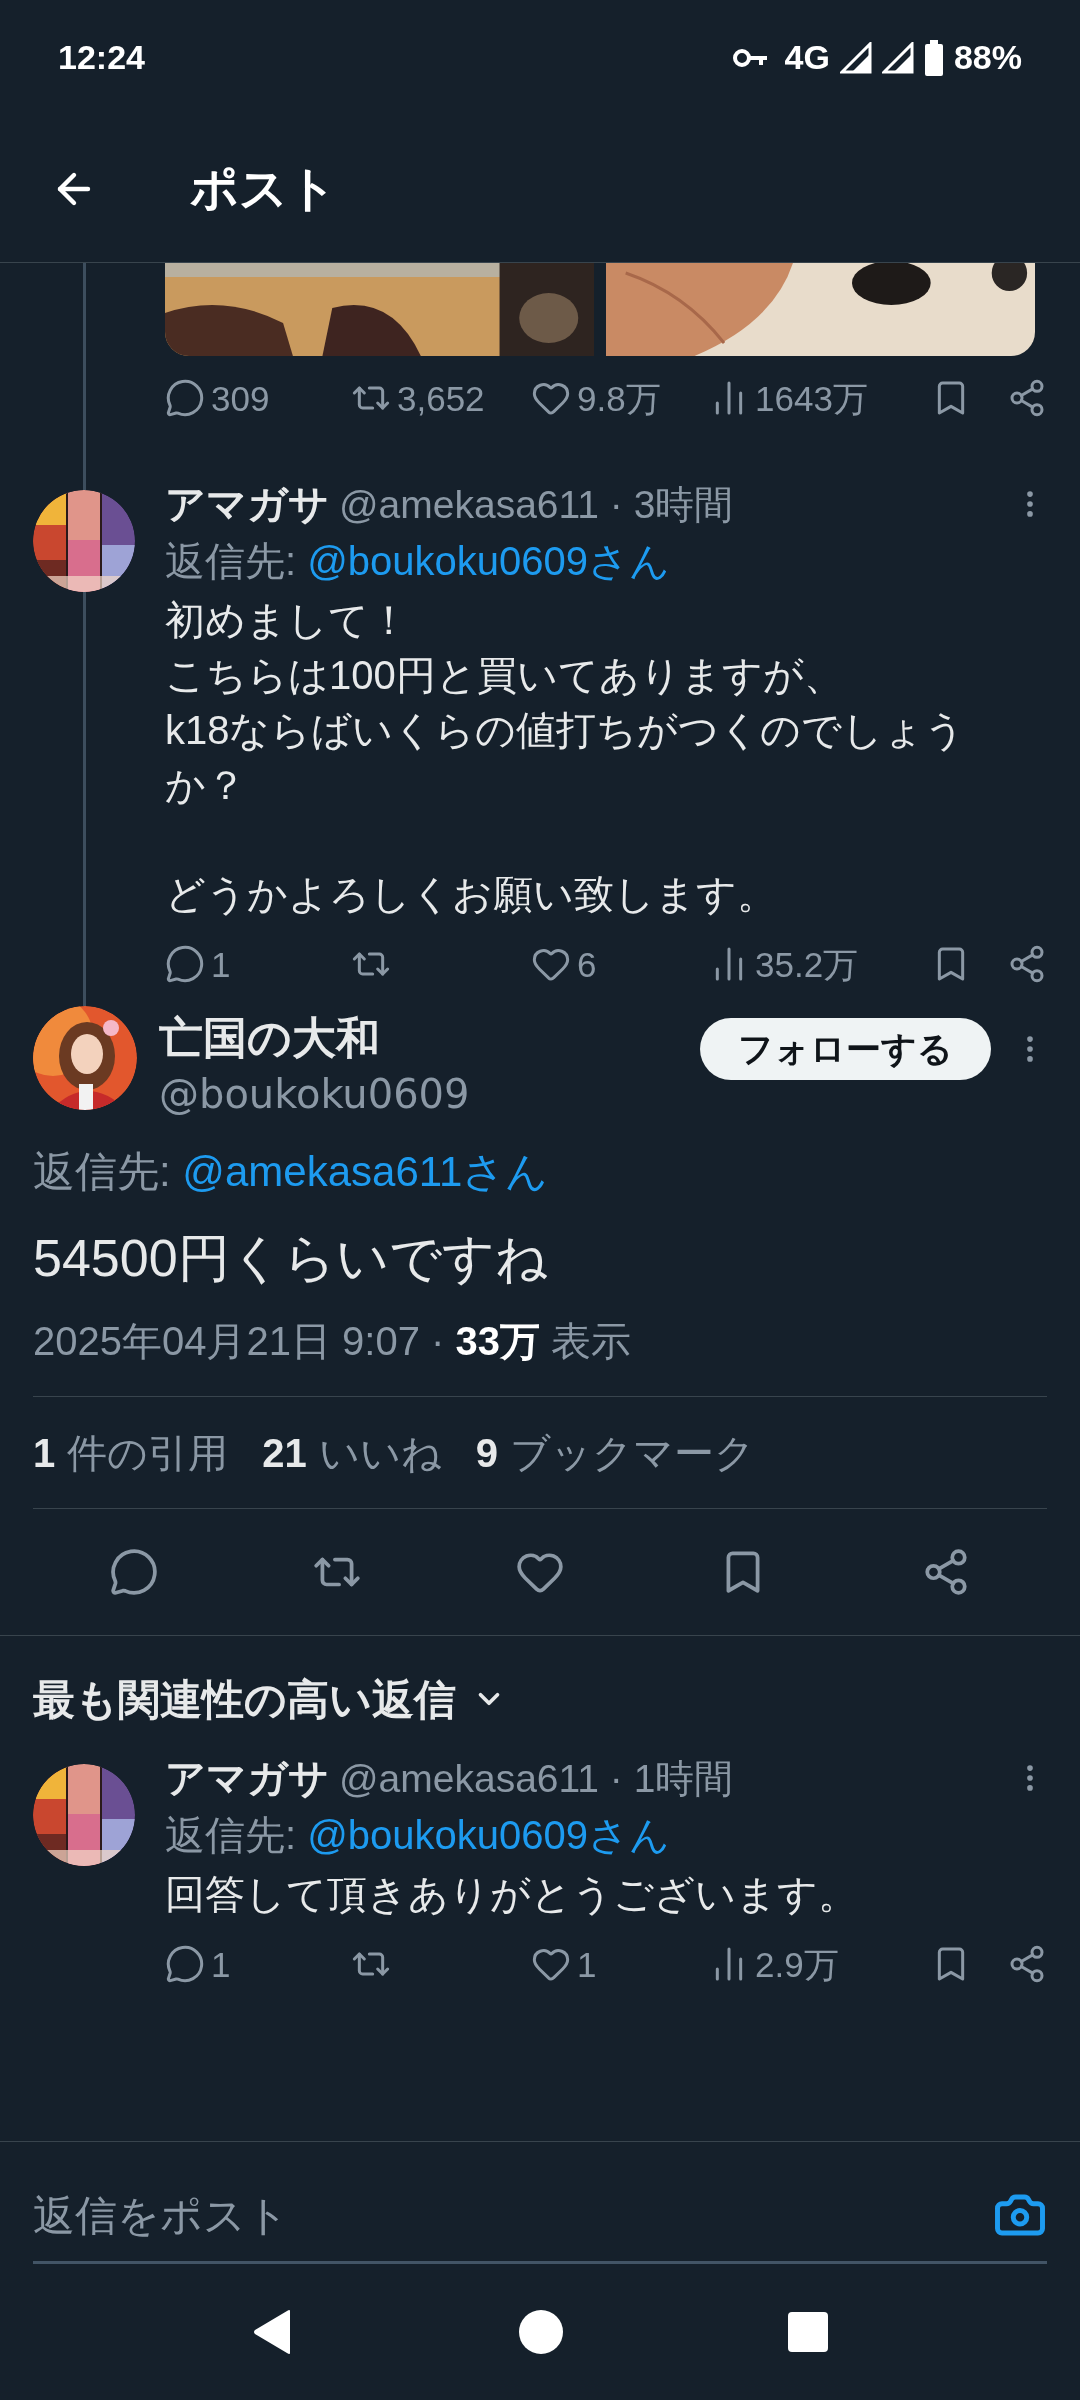  Describe the element at coordinates (101, 57) in the screenshot. I see `status-time: 12:24` at that location.